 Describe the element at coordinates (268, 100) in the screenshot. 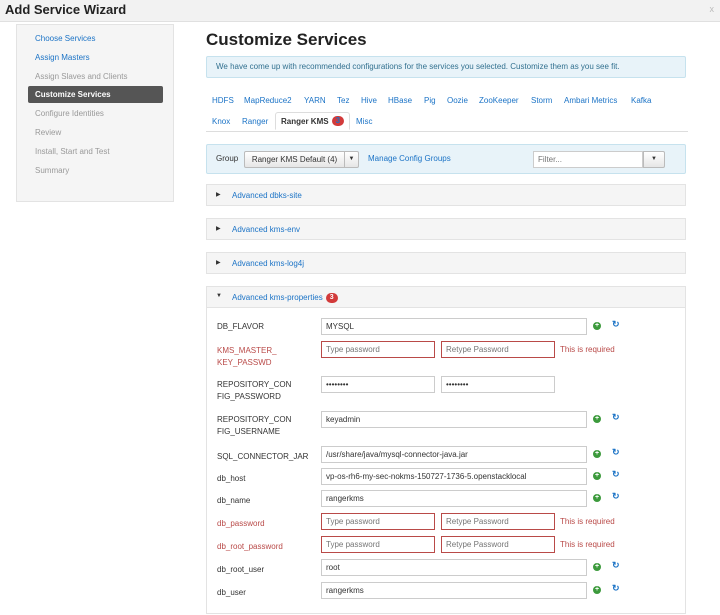

I see `tab-mapreduce2: MapReduce2` at that location.